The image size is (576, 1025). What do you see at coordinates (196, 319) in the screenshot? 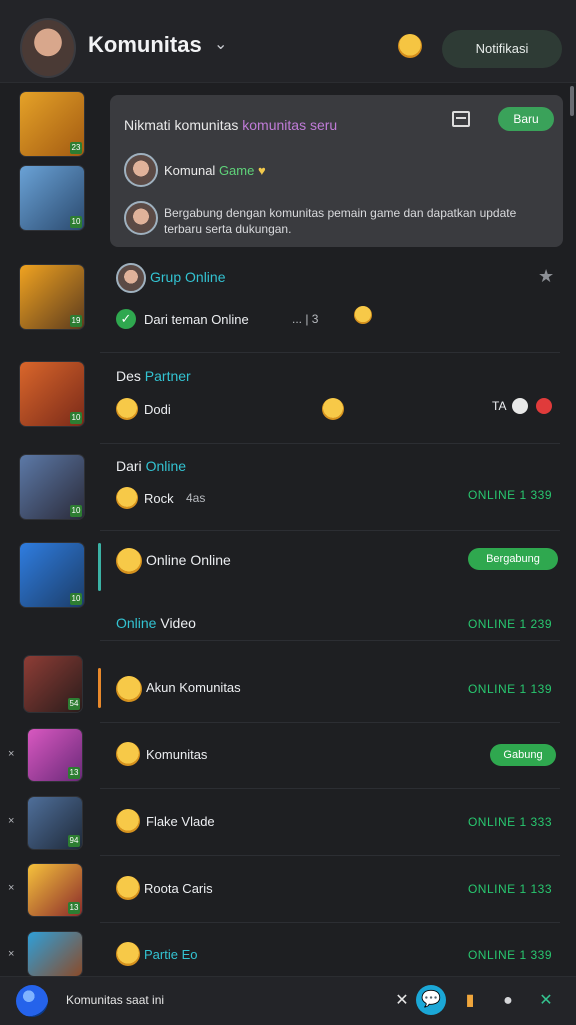
I see `list-item-message: Dari teman Online` at bounding box center [196, 319].